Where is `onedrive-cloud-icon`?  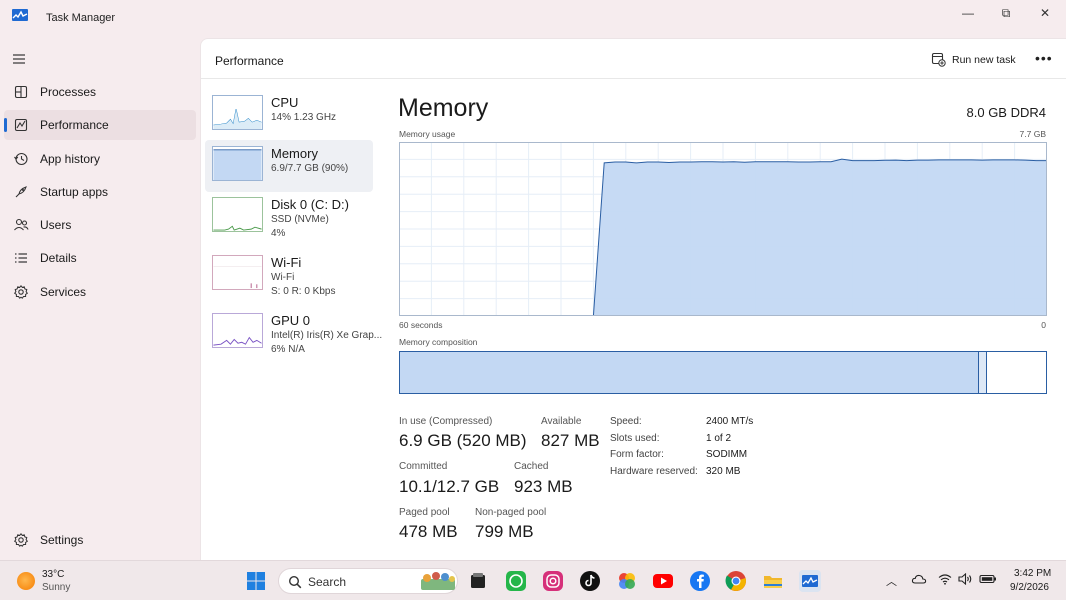 onedrive-cloud-icon is located at coordinates (919, 579).